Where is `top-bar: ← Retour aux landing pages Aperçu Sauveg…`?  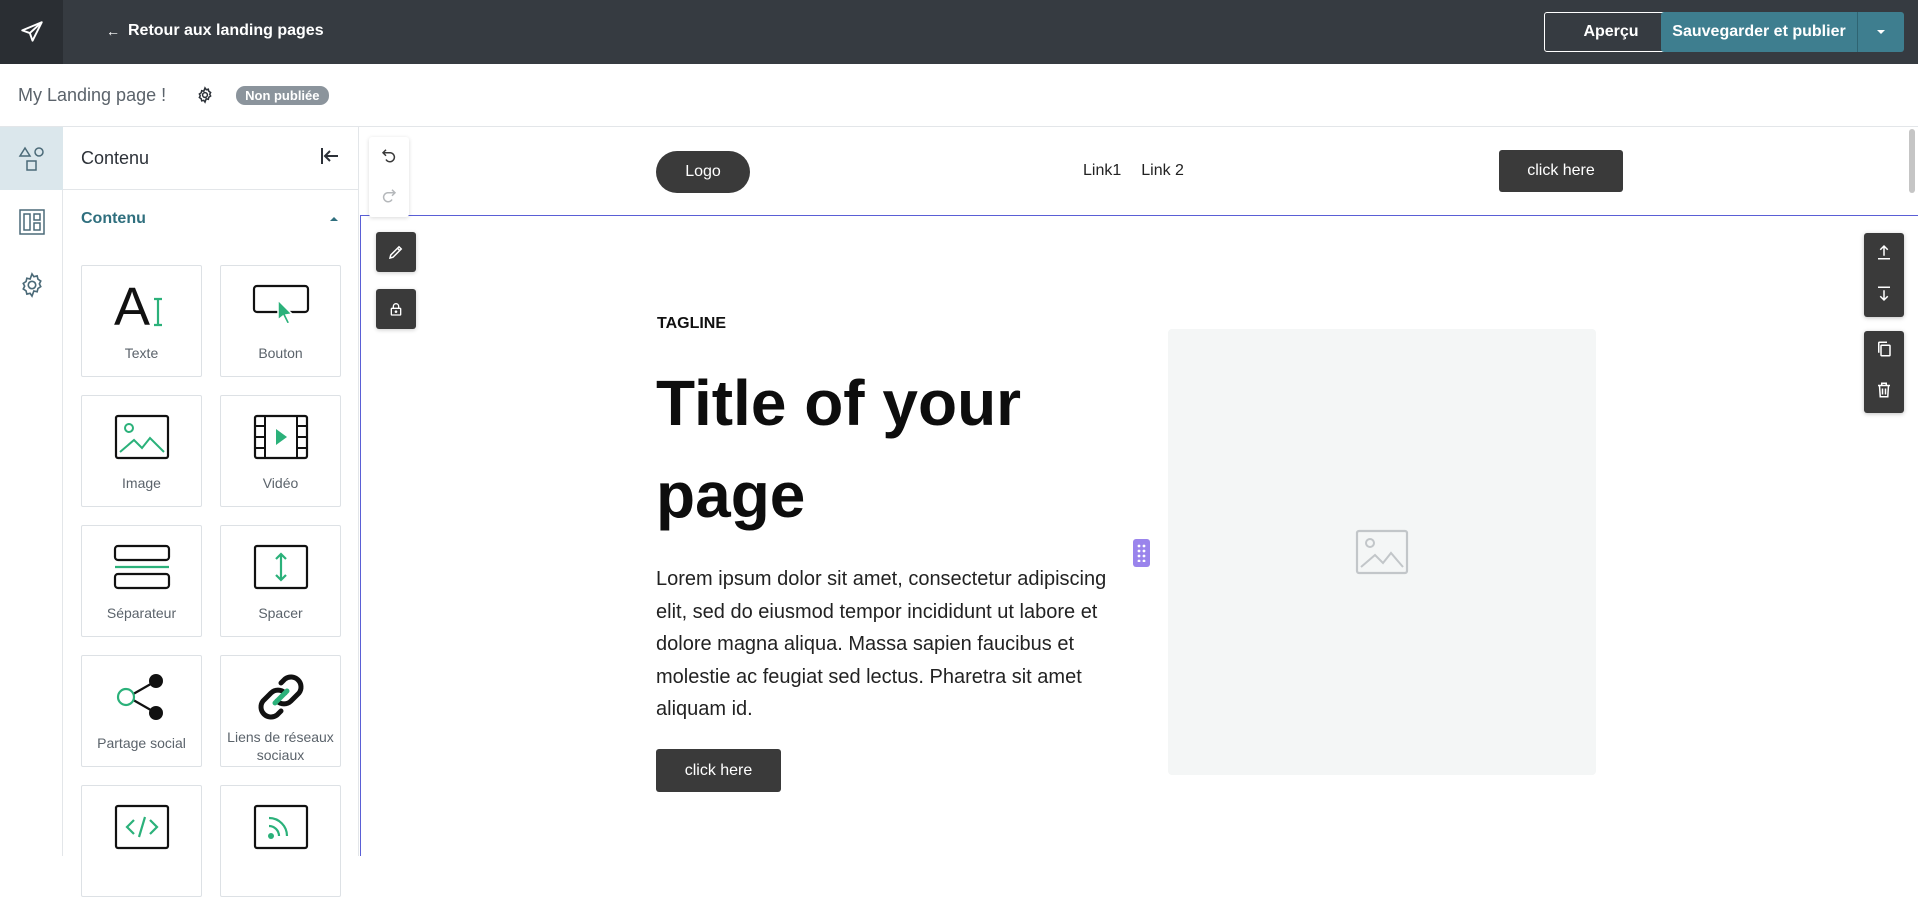 top-bar: ← Retour aux landing pages Aperçu Sauveg… is located at coordinates (959, 32).